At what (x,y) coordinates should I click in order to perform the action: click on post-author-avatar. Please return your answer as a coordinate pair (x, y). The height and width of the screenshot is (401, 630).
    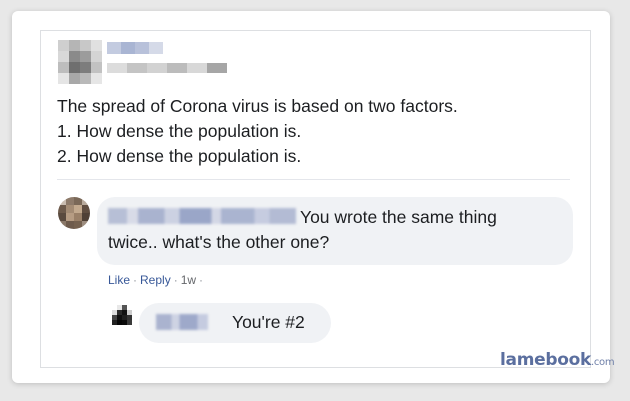
    Looking at the image, I should click on (80, 62).